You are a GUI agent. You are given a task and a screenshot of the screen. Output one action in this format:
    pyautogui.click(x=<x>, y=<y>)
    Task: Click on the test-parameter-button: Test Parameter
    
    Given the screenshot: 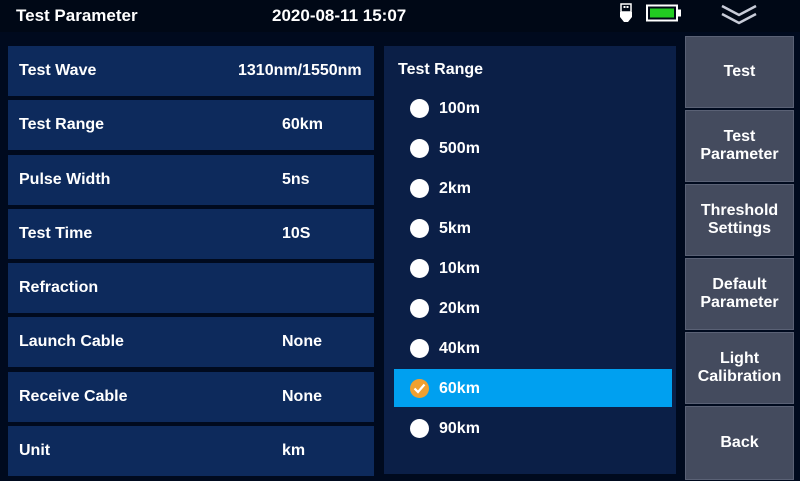 What is the action you would take?
    pyautogui.click(x=739, y=146)
    